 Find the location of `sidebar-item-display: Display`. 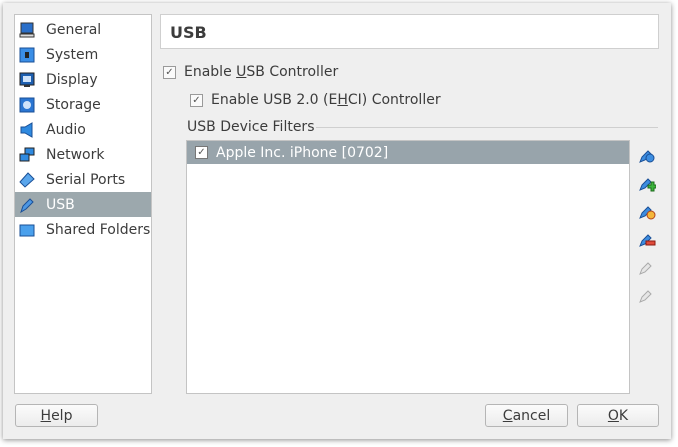

sidebar-item-display: Display is located at coordinates (83, 79).